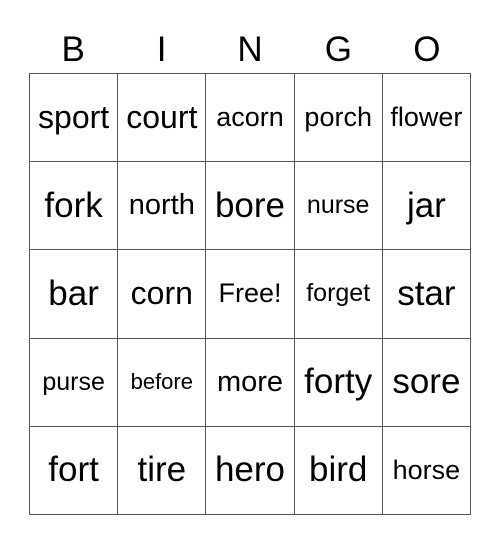  Describe the element at coordinates (250, 470) in the screenshot. I see `bingo-cell: hero` at that location.